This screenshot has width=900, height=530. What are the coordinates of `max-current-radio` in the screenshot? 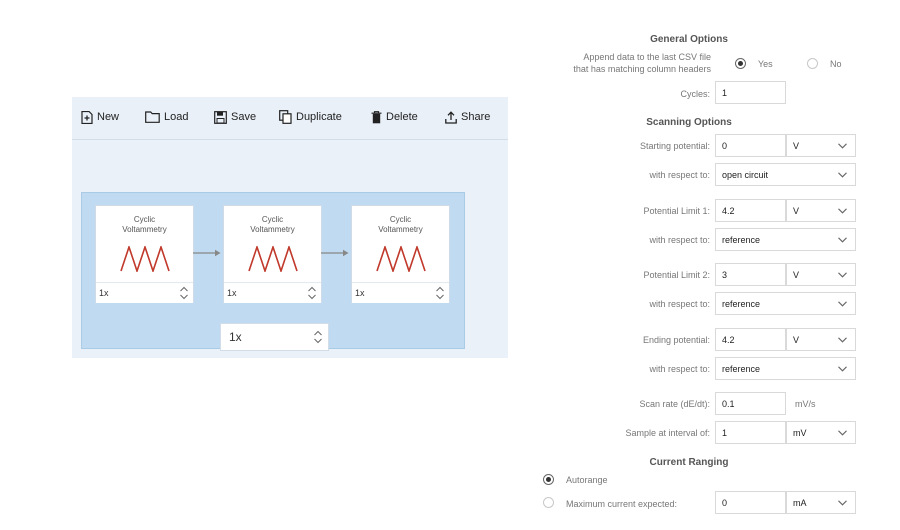 It's located at (548, 502).